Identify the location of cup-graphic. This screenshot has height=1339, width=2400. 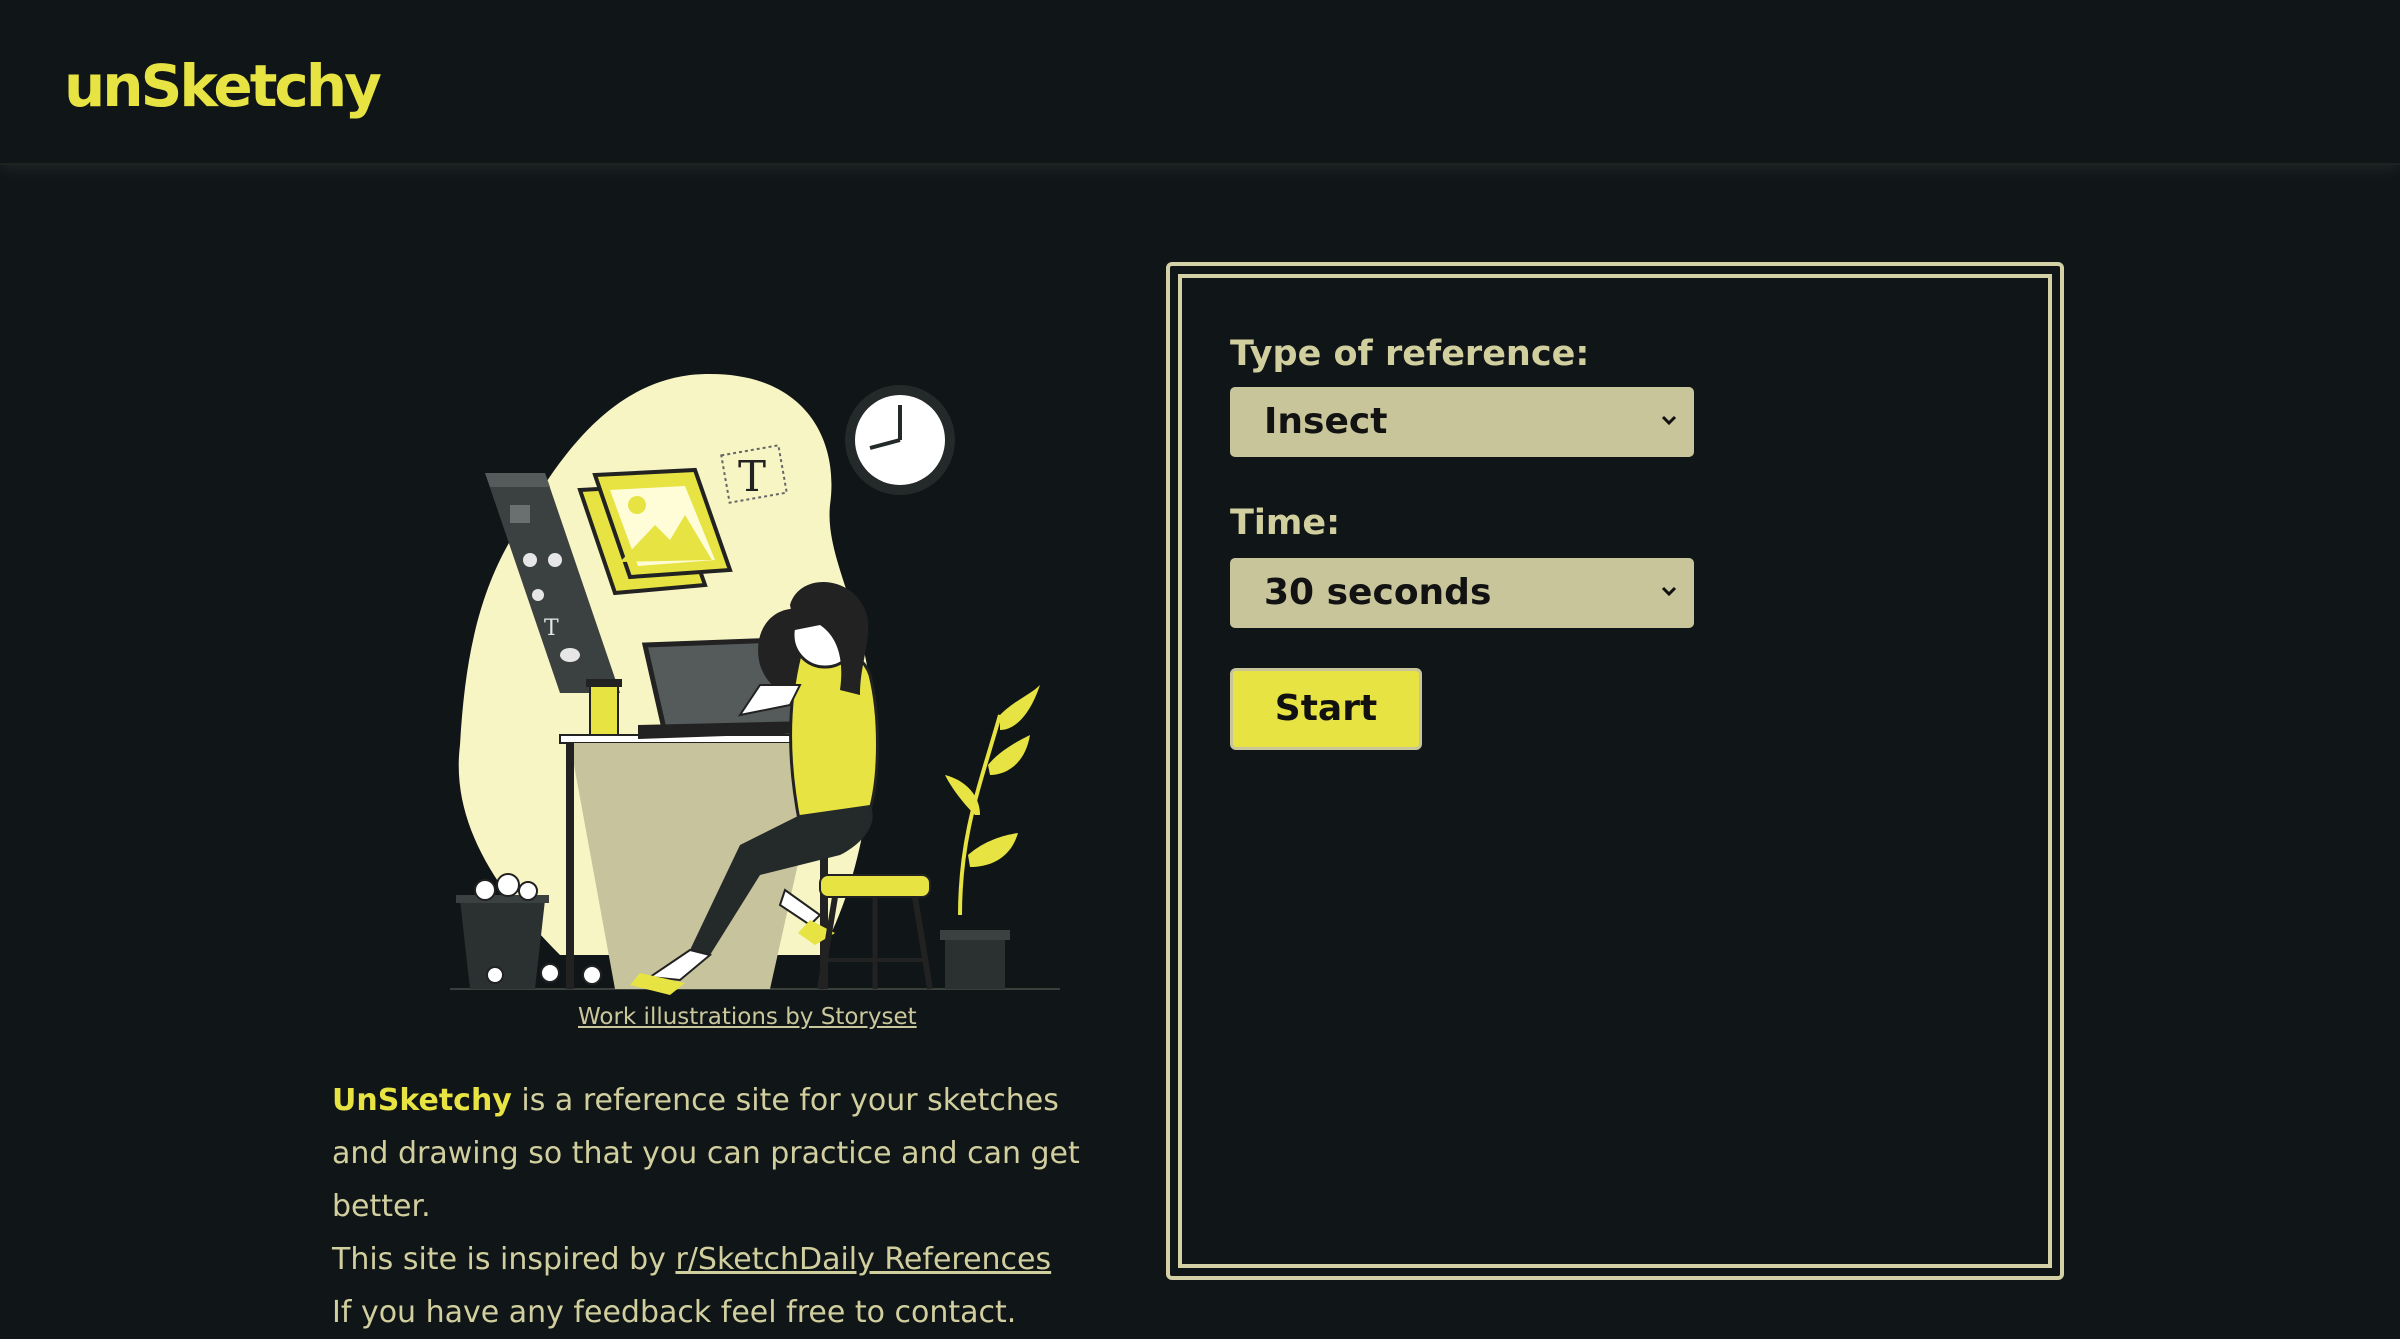
(604, 707).